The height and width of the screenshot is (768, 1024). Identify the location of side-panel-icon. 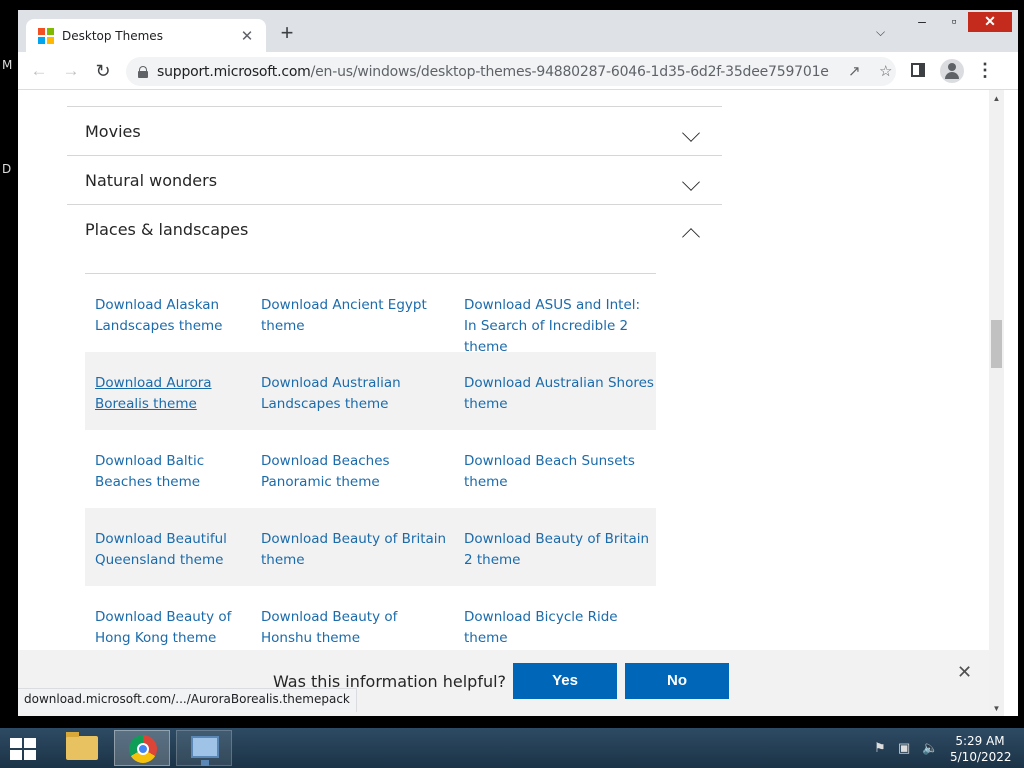
(918, 70).